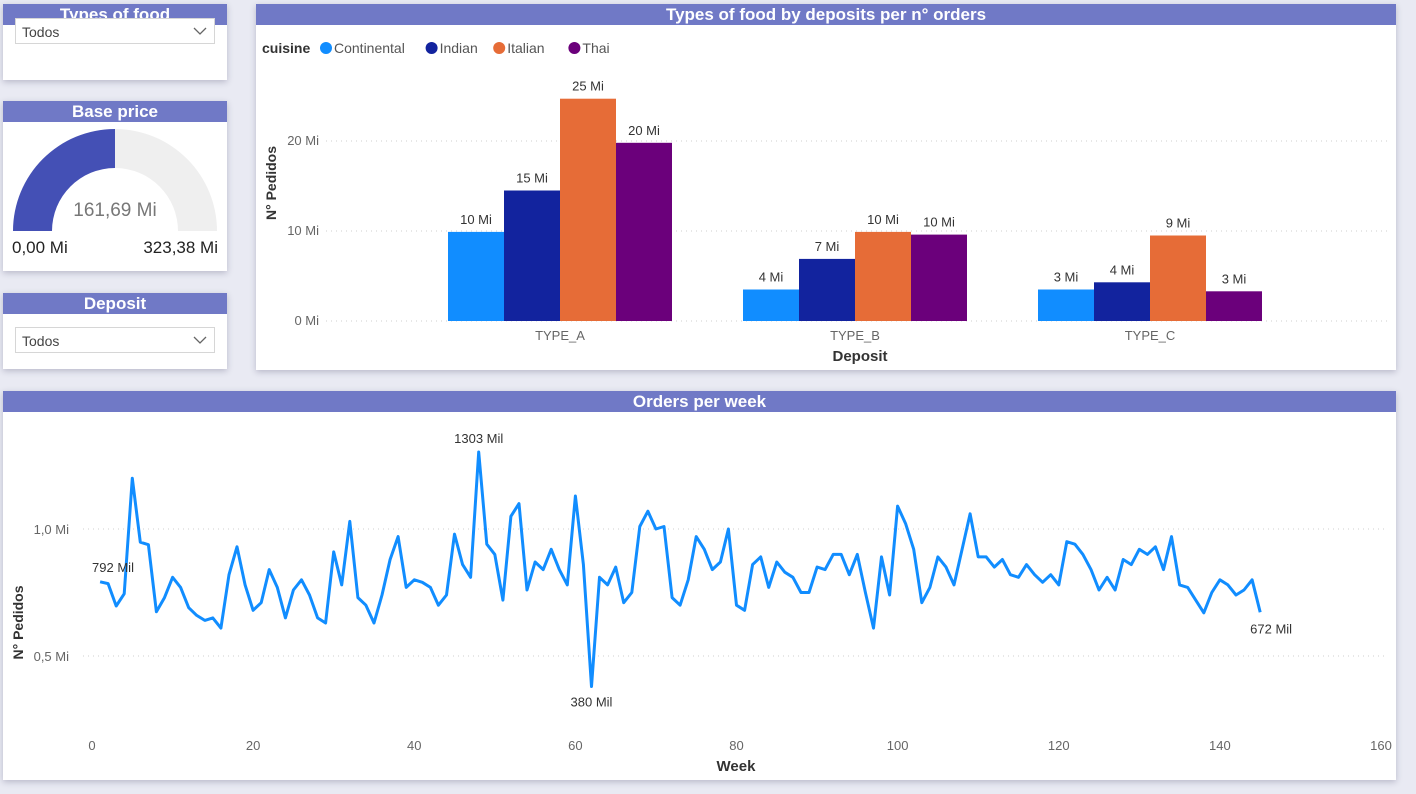  Describe the element at coordinates (532, 255) in the screenshot. I see `bar-indian-type_a` at that location.